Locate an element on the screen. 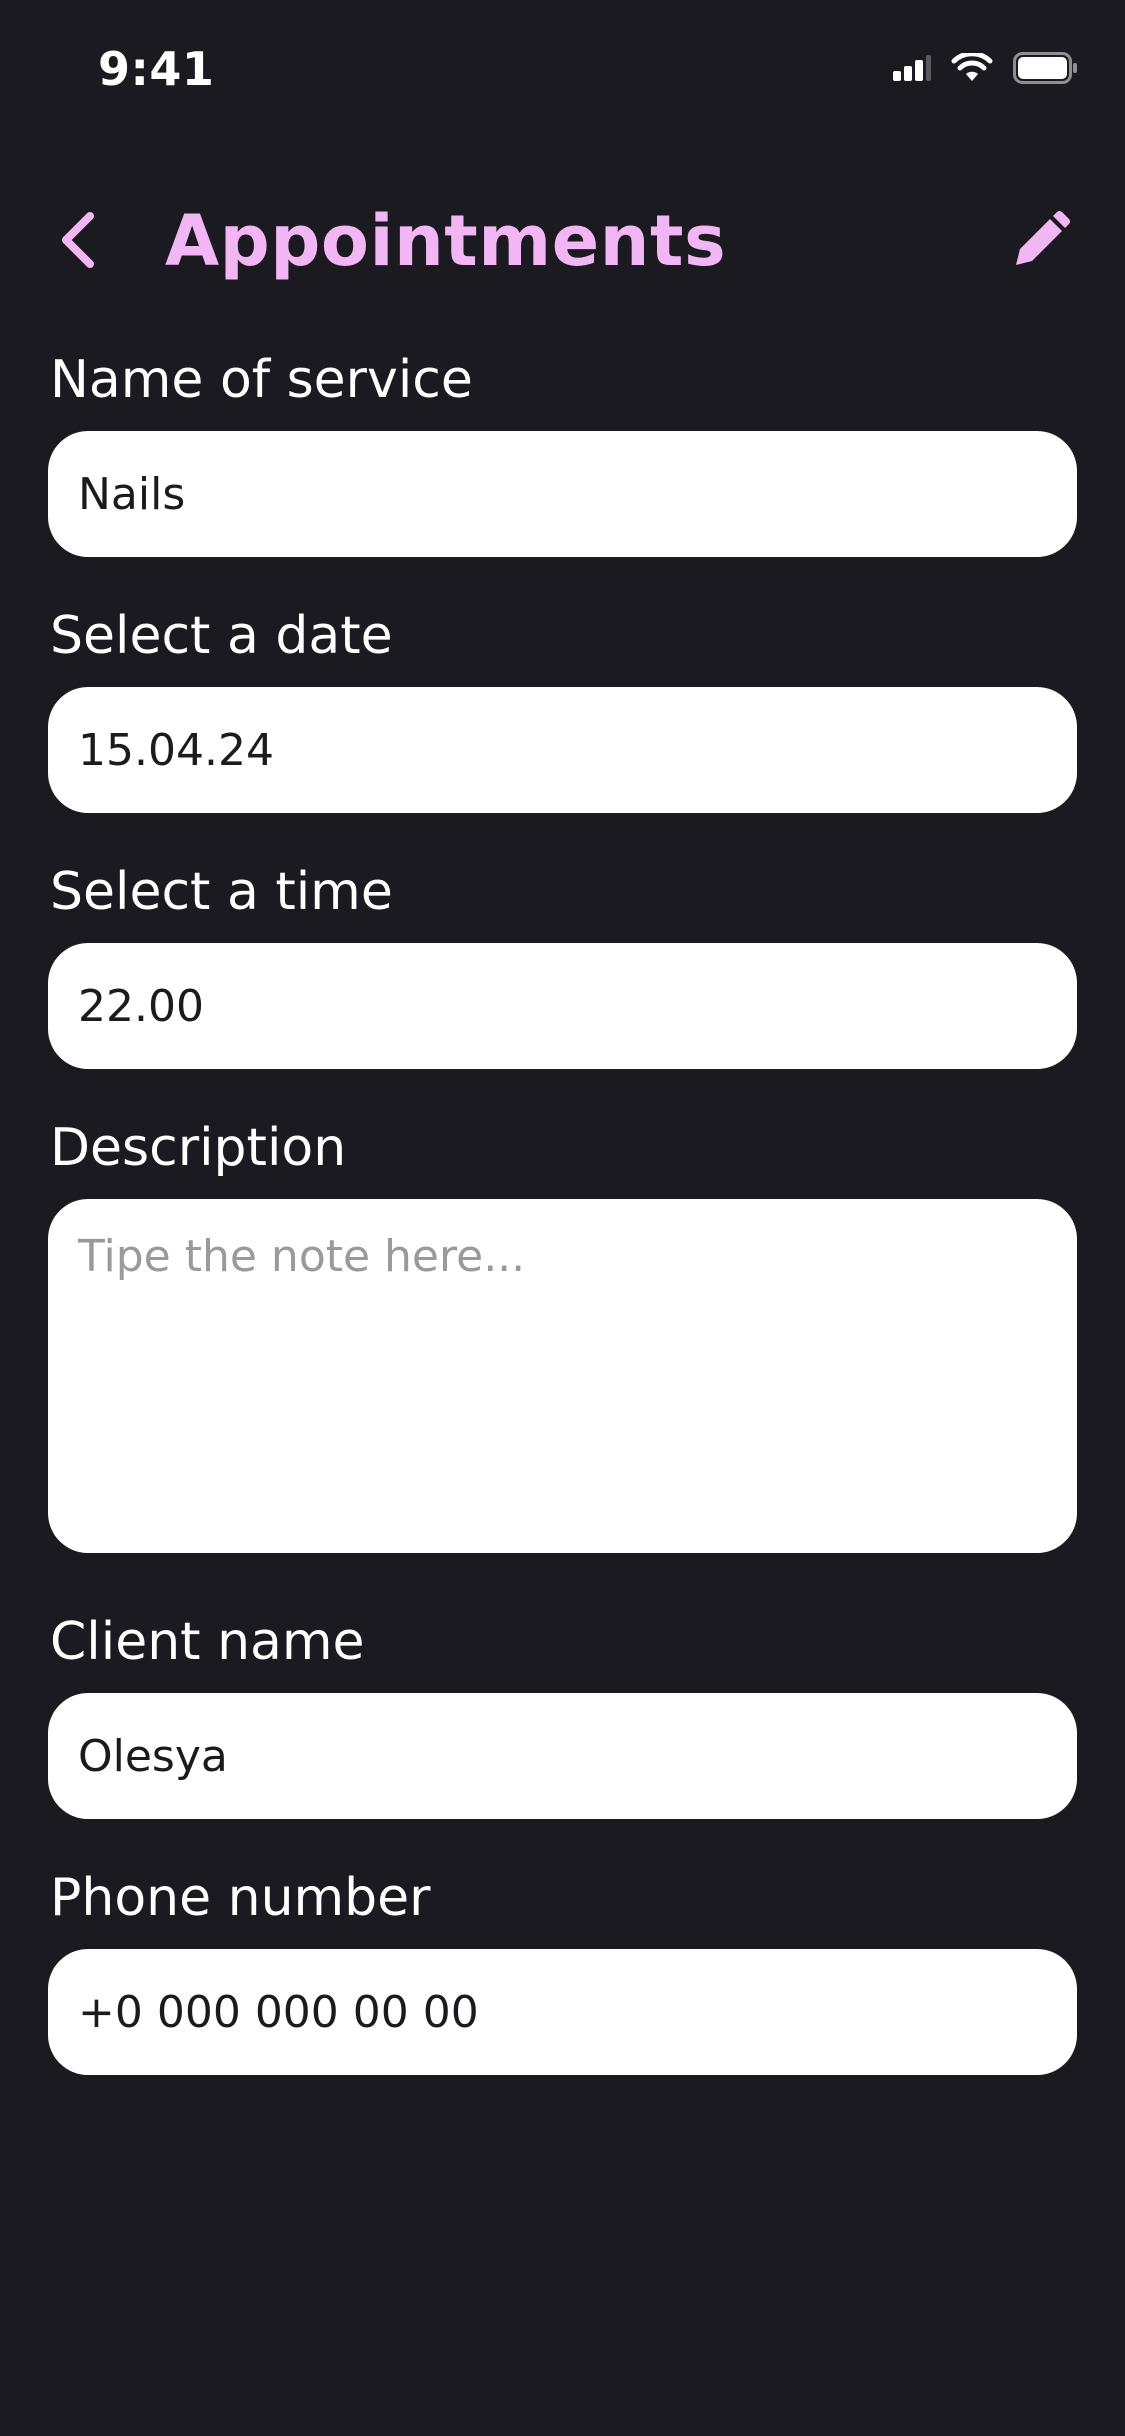  status-time: 9:41 is located at coordinates (156, 69).